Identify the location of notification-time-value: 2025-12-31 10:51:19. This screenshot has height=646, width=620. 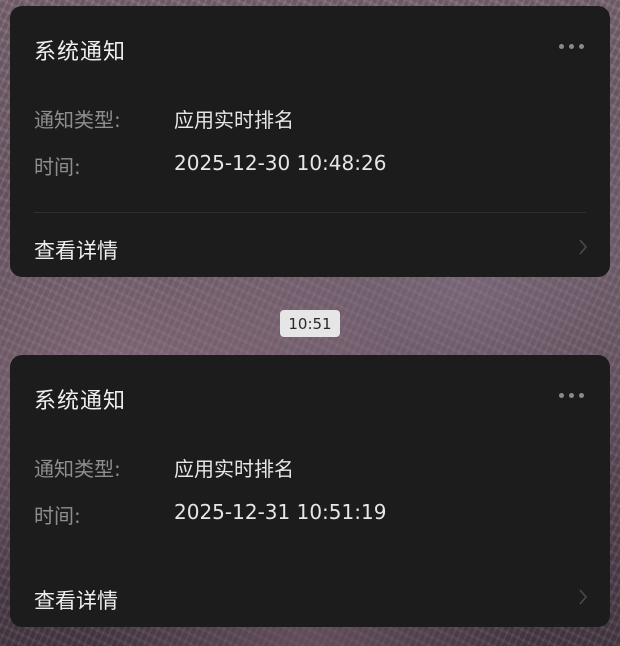
(280, 512).